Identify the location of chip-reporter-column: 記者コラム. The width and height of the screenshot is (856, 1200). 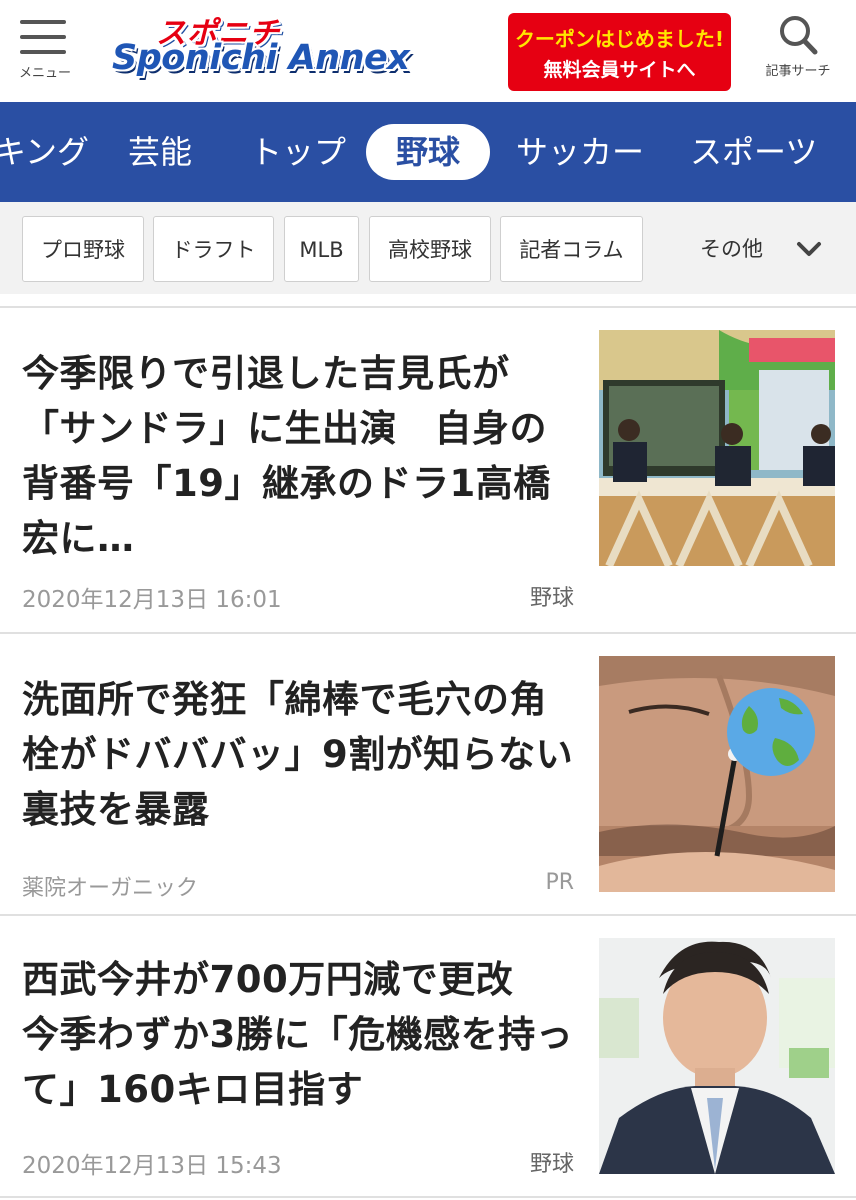
(571, 249).